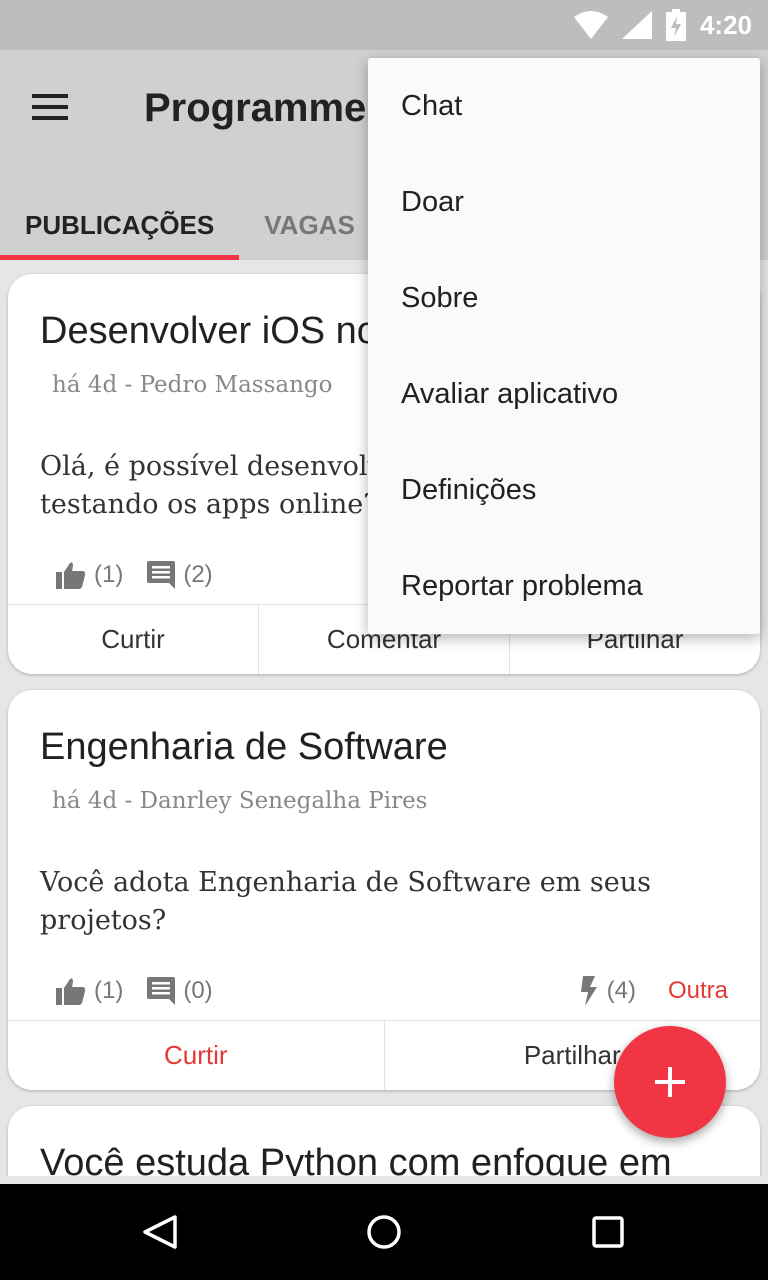 This screenshot has height=1280, width=768. I want to click on menu-item-doar: Doar, so click(564, 202).